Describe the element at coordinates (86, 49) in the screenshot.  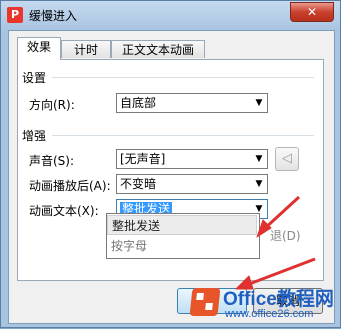
I see `tab-timing: 计时` at that location.